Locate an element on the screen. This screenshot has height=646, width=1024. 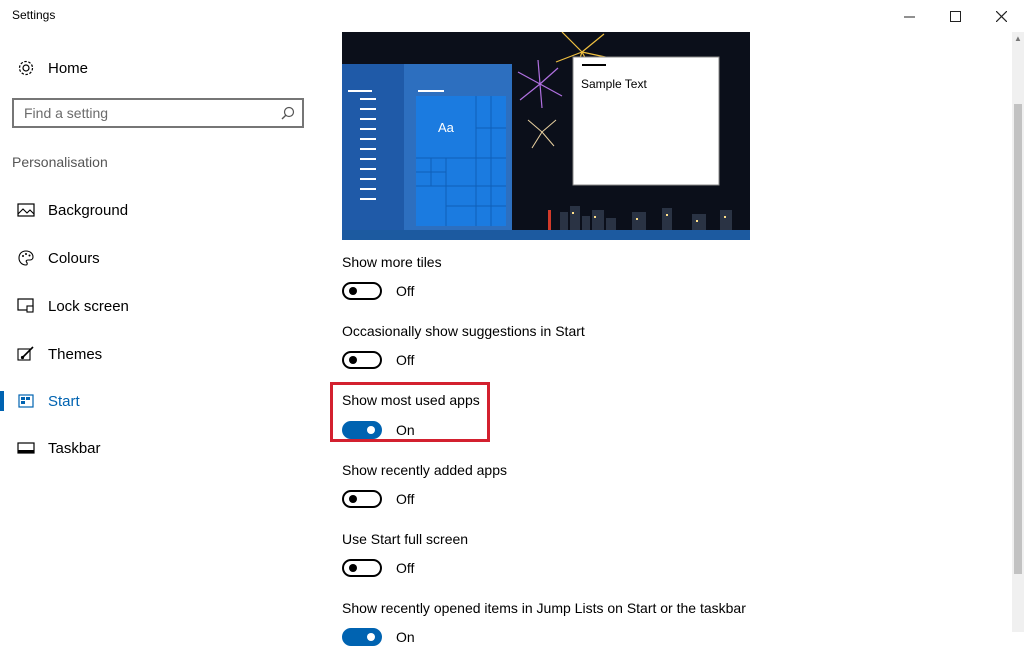
start-icon is located at coordinates (26, 401).